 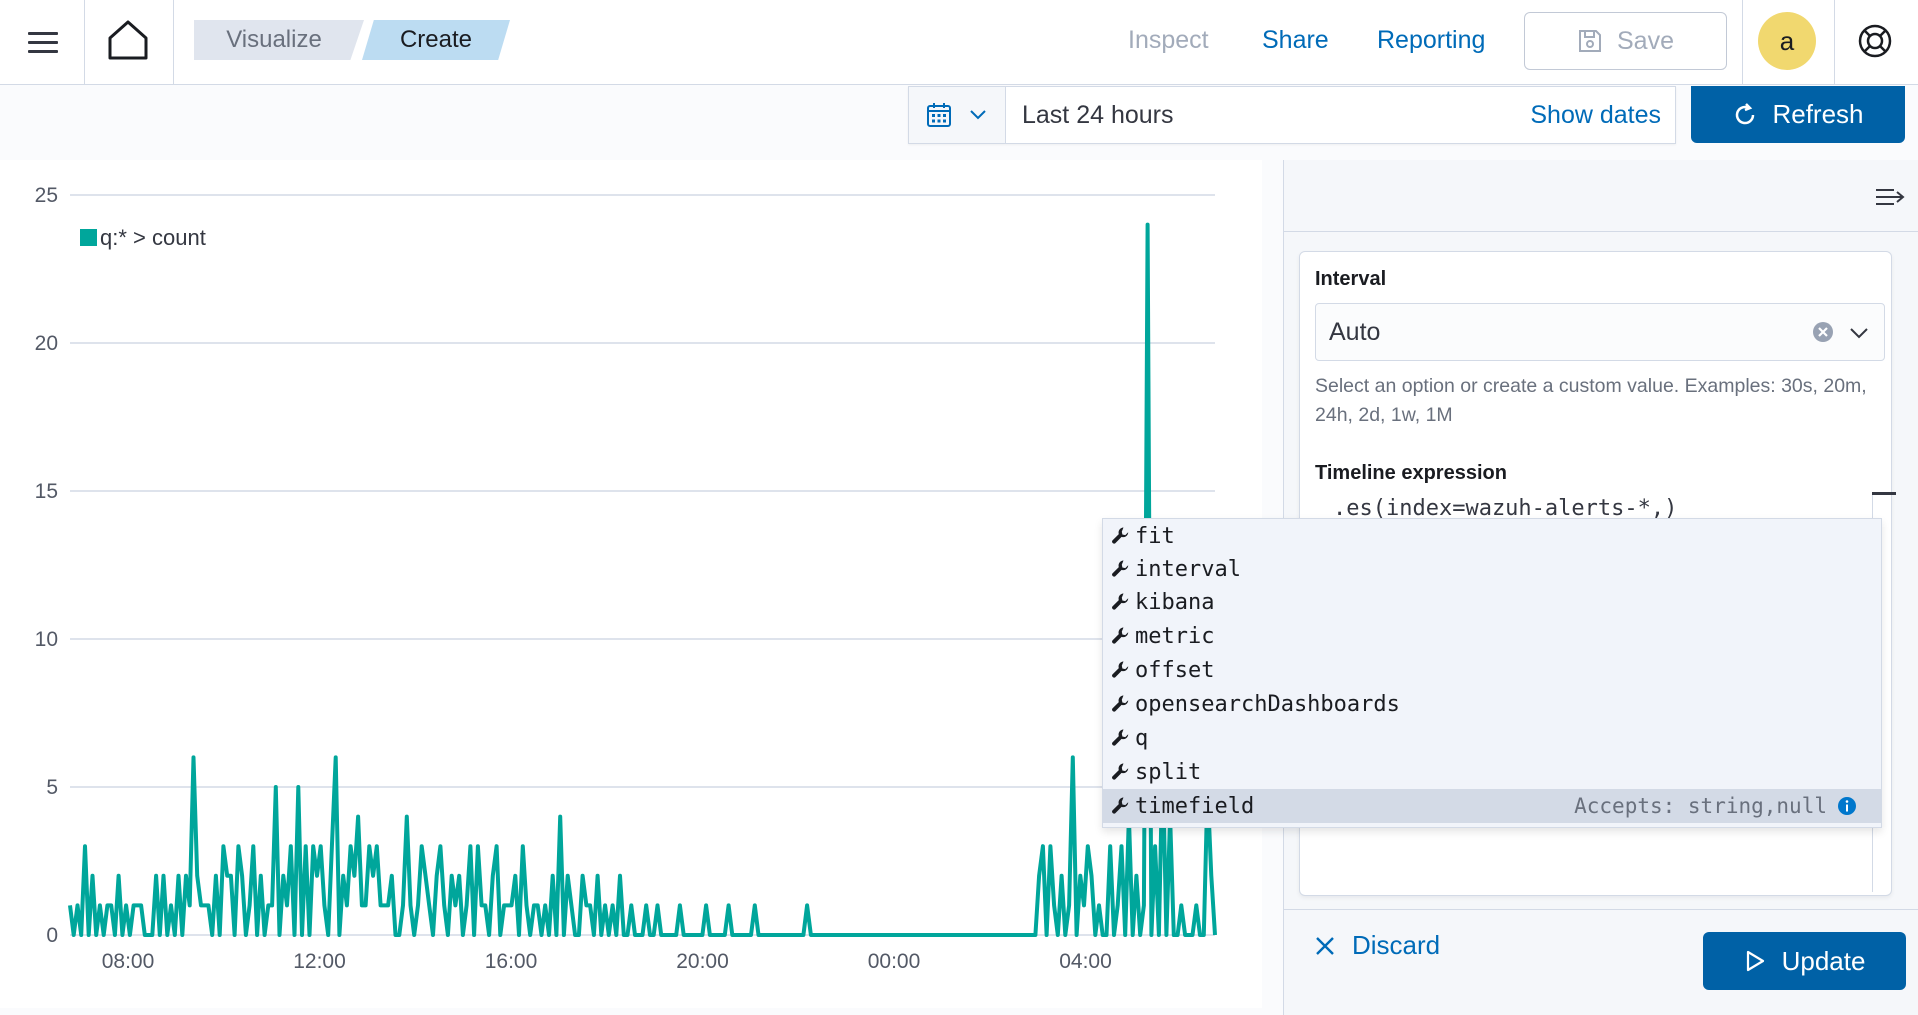 I want to click on suggestion-item-timefield: timefield Accepts: string,null, so click(x=1492, y=806).